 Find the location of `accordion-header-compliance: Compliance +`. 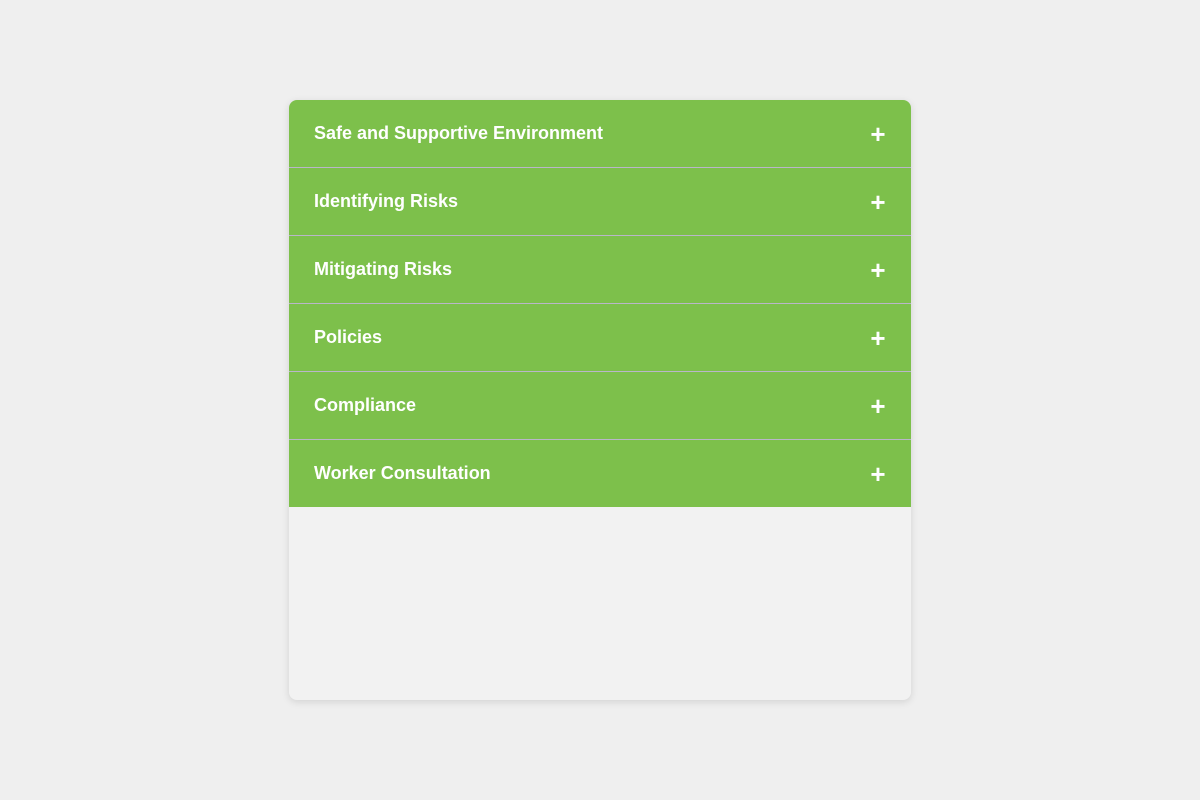

accordion-header-compliance: Compliance + is located at coordinates (600, 406).